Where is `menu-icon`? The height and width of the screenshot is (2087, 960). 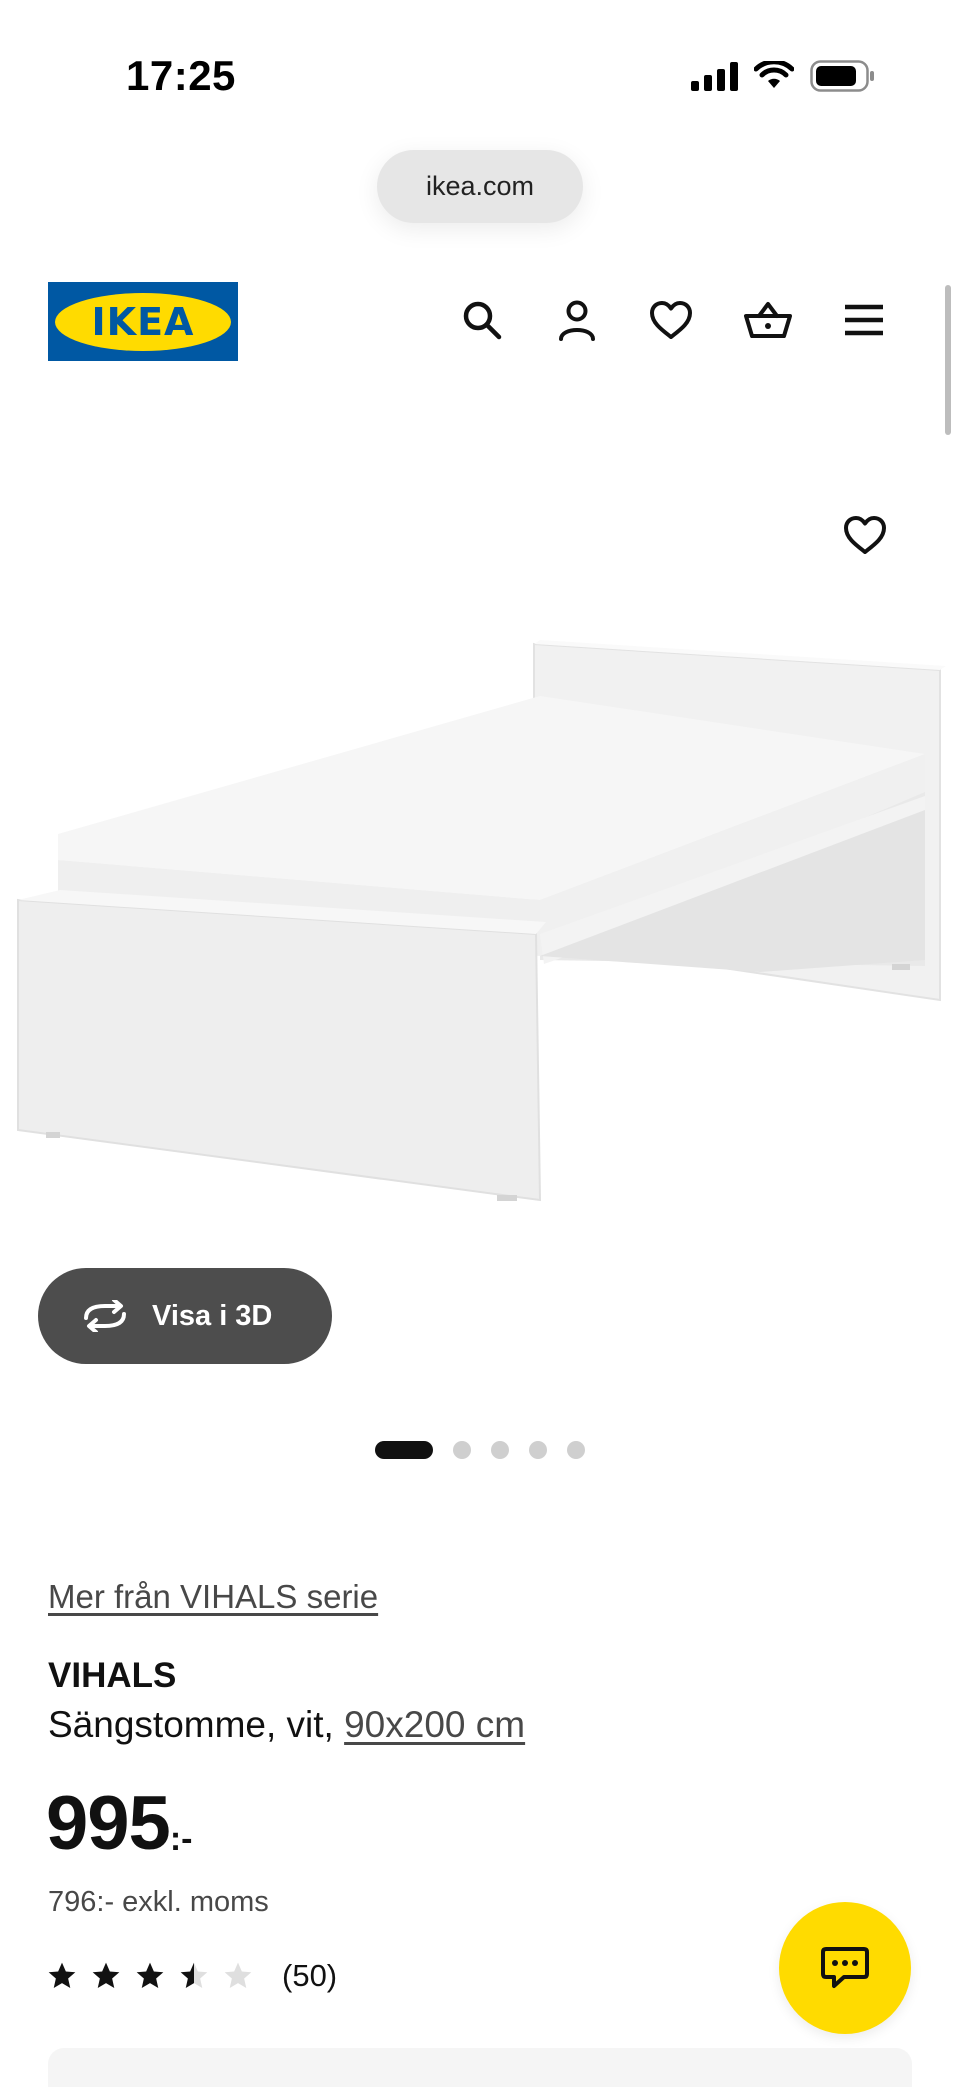 menu-icon is located at coordinates (864, 320).